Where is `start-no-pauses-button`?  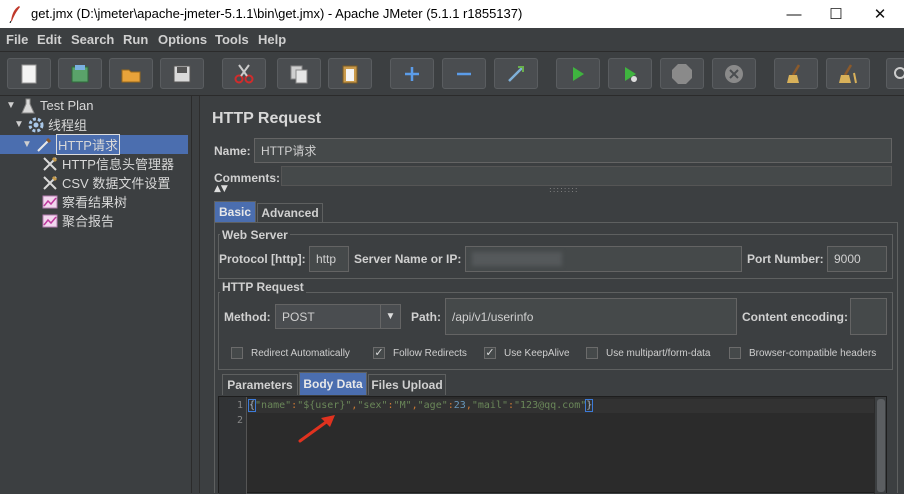
start-no-pauses-button is located at coordinates (630, 73).